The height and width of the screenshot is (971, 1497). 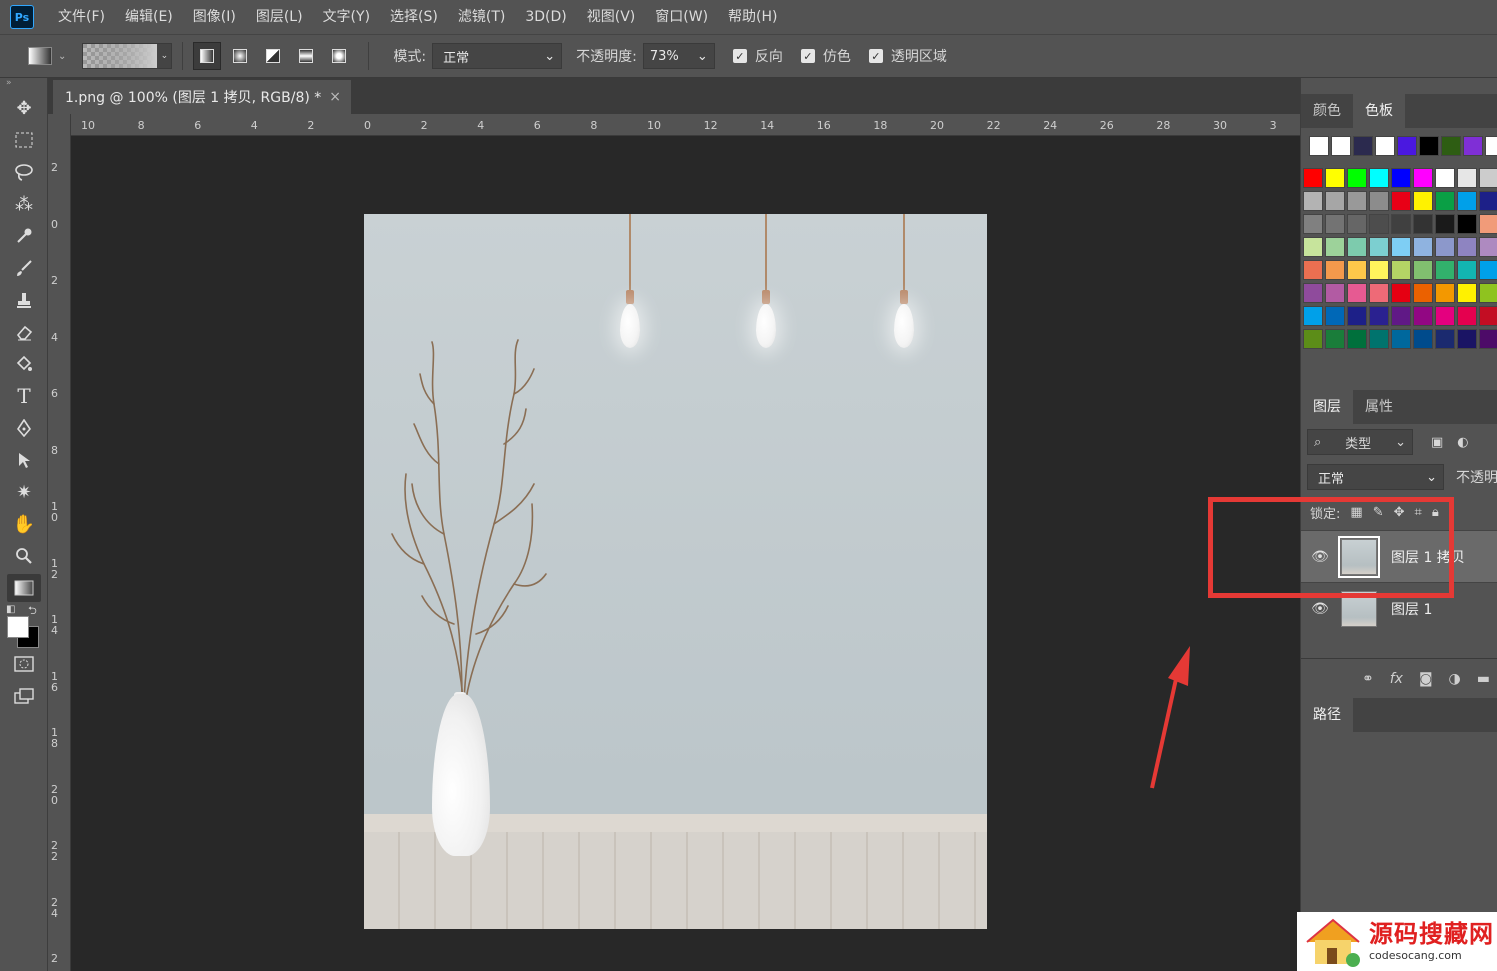 I want to click on layer-row: 👁︎ 图层 1 拷贝, so click(x=1399, y=556).